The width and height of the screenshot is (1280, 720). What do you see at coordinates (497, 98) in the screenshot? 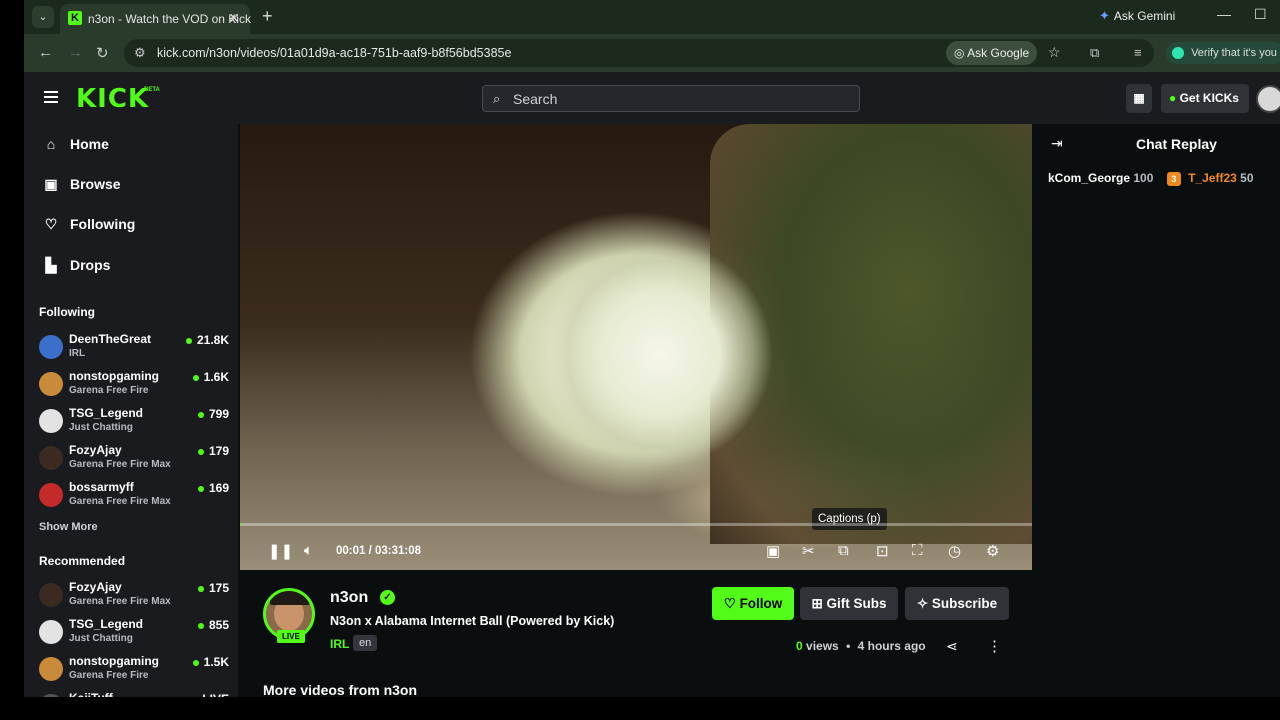
I see `search-icon: ⌕` at bounding box center [497, 98].